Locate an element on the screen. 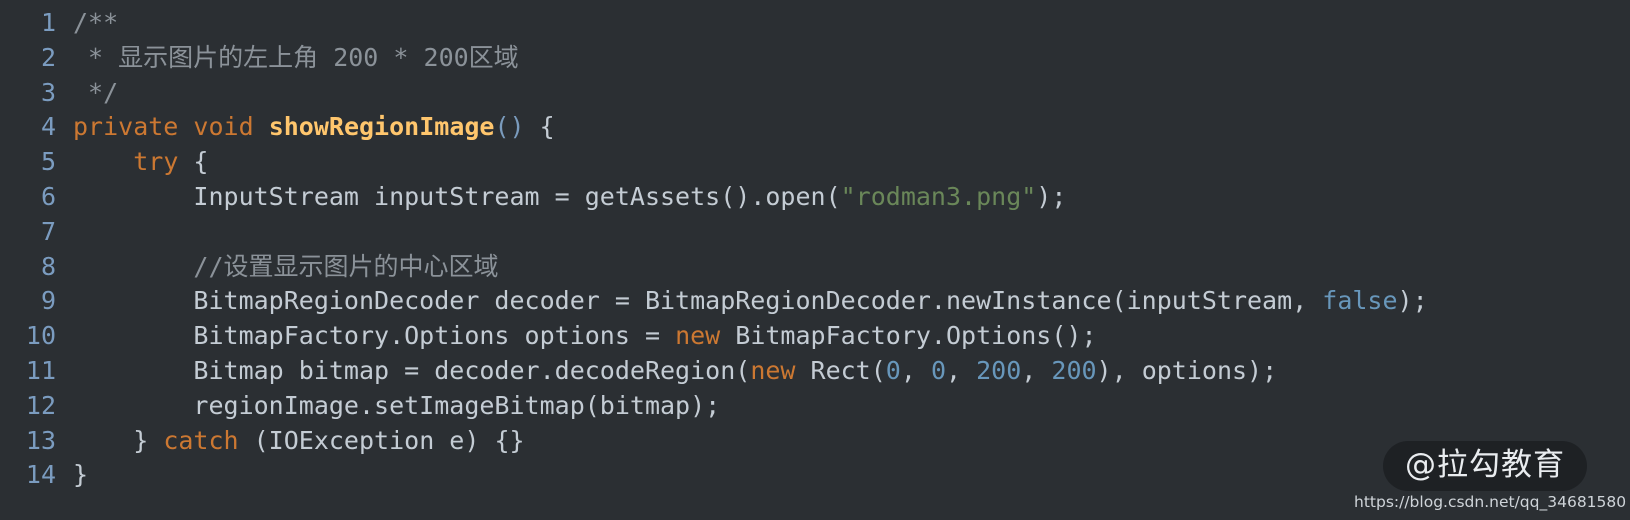  code-line: 12 regionImage.setImageBitmap(bitmap); is located at coordinates (815, 406).